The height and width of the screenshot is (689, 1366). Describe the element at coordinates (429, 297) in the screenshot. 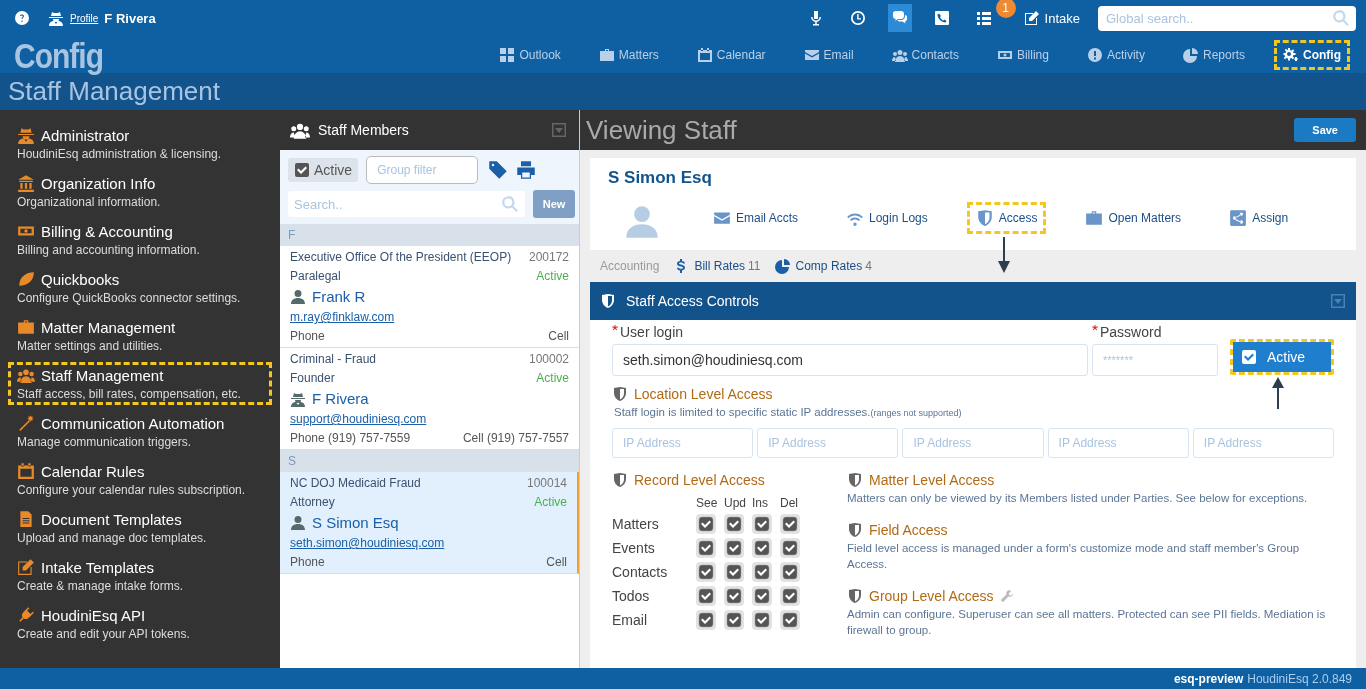

I see `staff-card: Executive Office Of the President (EEOP) 200172 Paralegal Active Frank R m.ray@finklaw.com Phone Cell` at that location.